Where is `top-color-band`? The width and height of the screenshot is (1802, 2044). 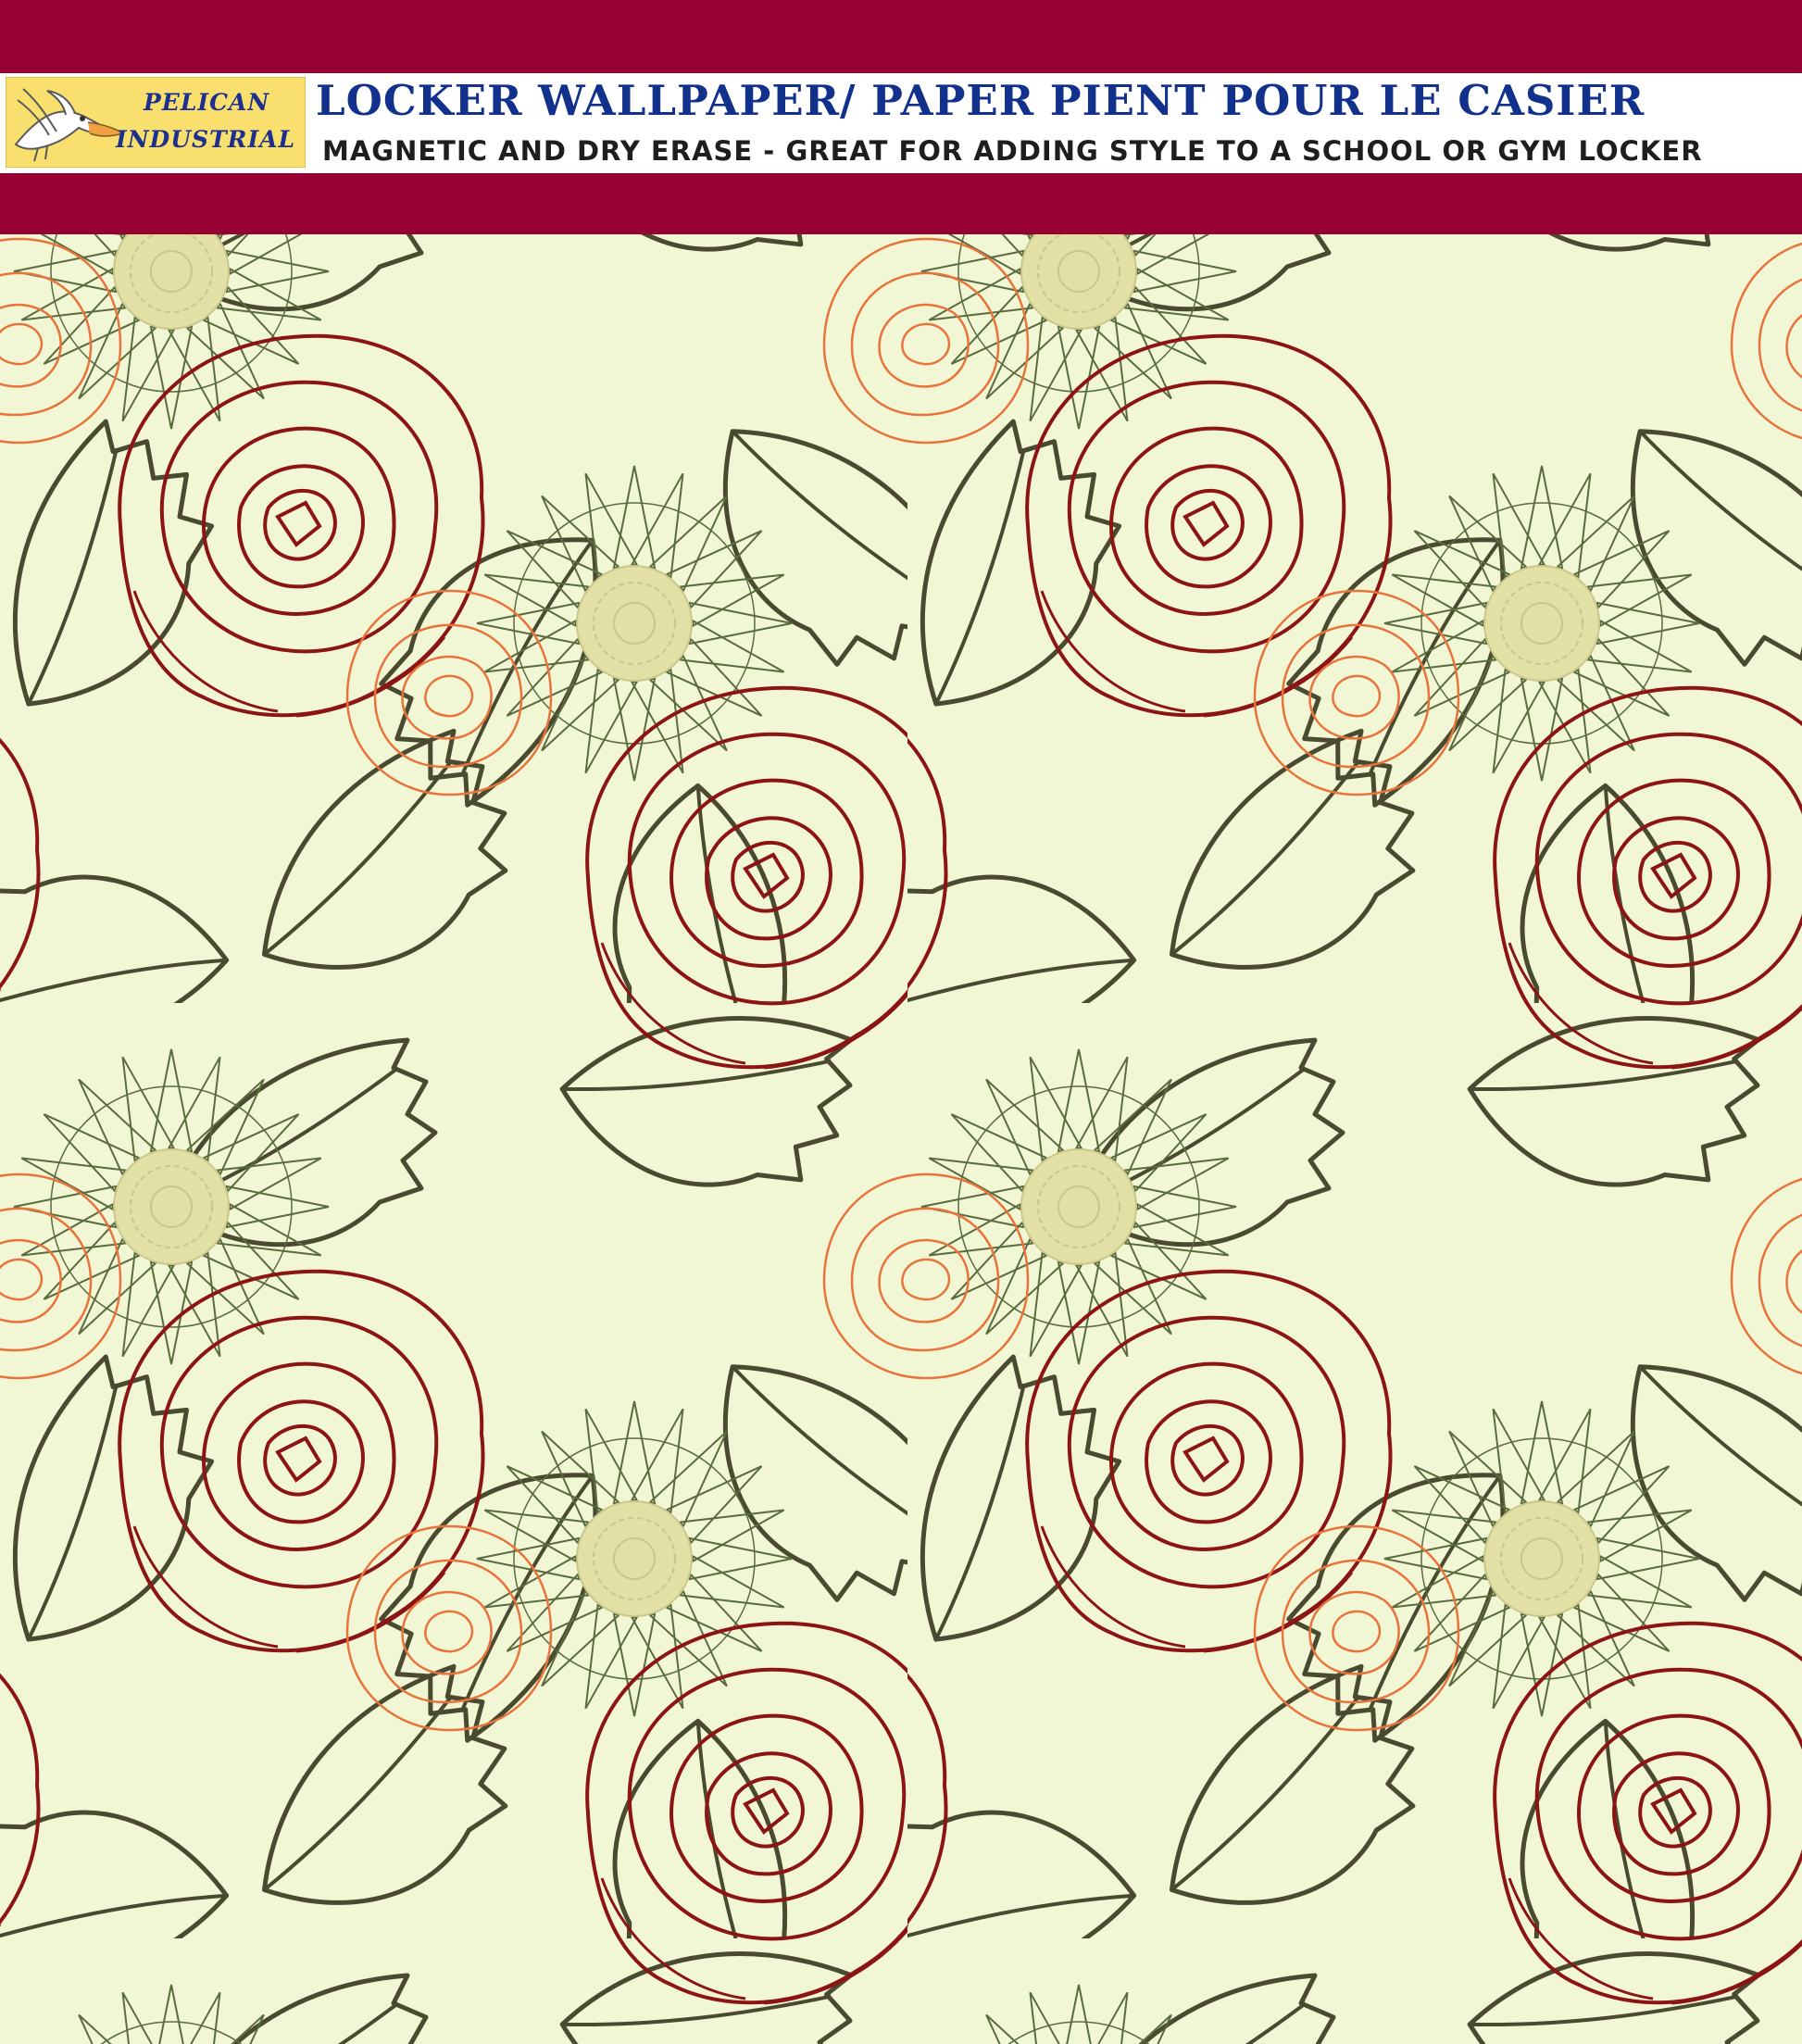 top-color-band is located at coordinates (901, 36).